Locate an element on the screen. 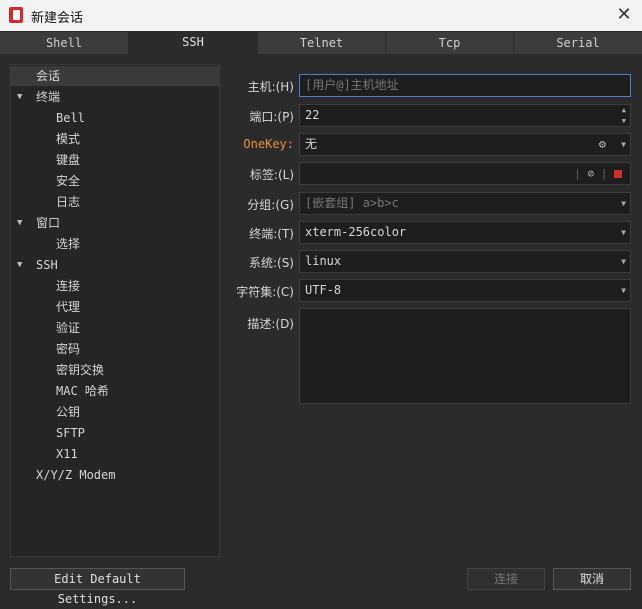  onekey-label: OneKey: is located at coordinates (268, 144).